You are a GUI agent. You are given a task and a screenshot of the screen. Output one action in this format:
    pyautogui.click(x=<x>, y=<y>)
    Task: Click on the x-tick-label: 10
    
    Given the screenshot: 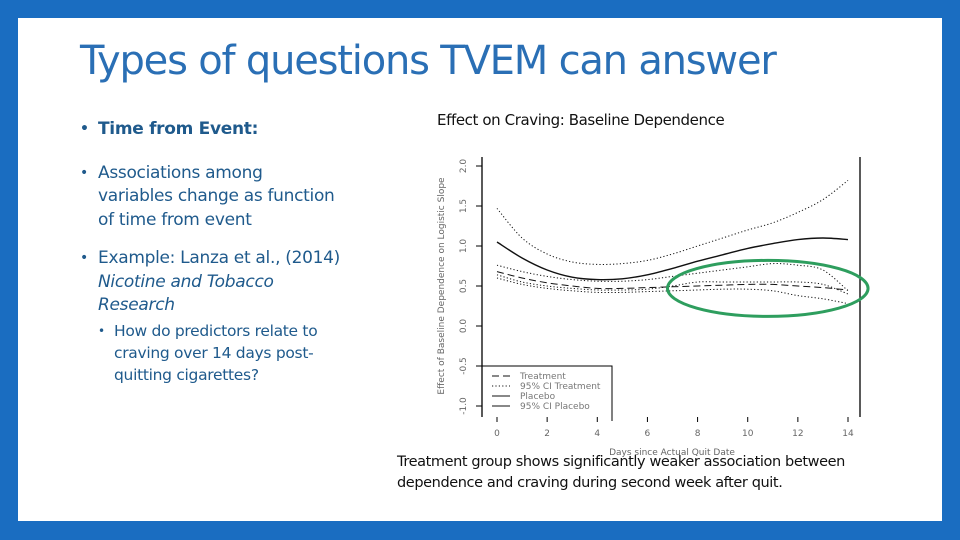 What is the action you would take?
    pyautogui.click(x=748, y=434)
    